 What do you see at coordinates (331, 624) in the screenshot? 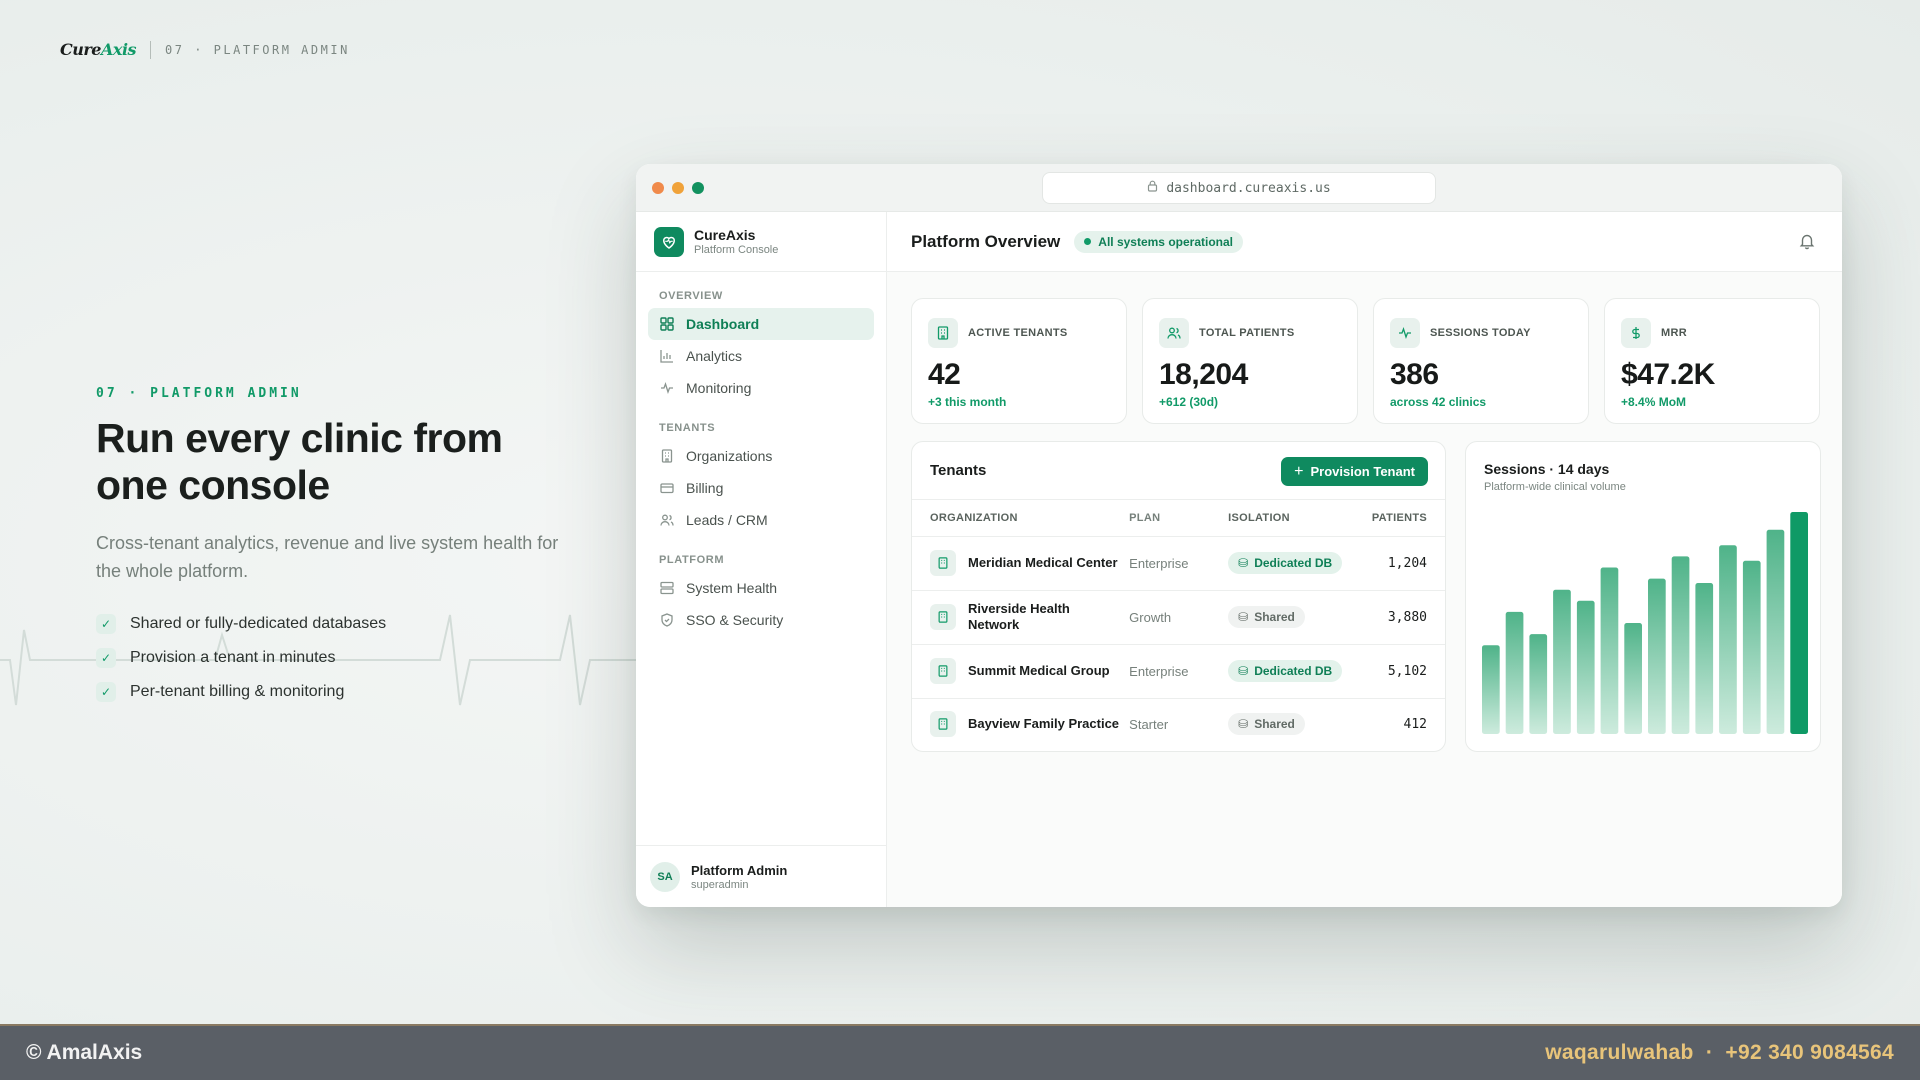
I see `feature-item: ✓ Shared or fully-dedicated databases` at bounding box center [331, 624].